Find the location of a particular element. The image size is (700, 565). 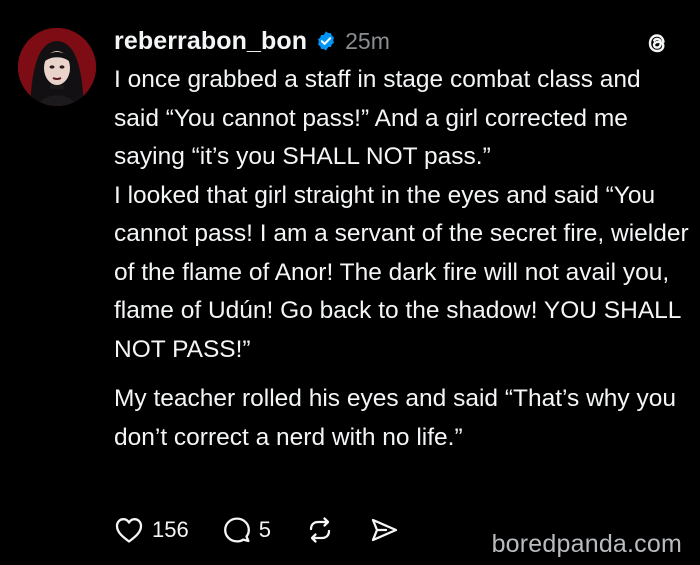

share-button is located at coordinates (384, 530).